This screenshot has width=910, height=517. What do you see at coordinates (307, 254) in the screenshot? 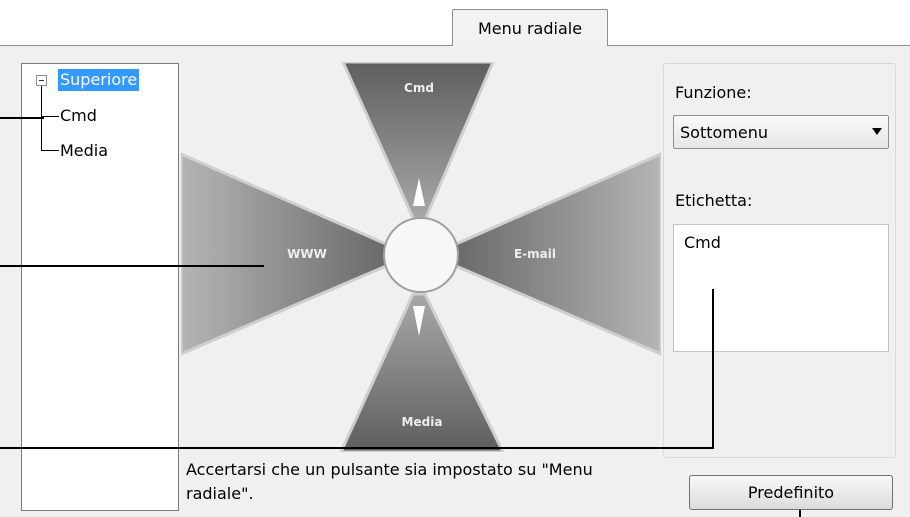
I see `radial-label-left: WWW` at bounding box center [307, 254].